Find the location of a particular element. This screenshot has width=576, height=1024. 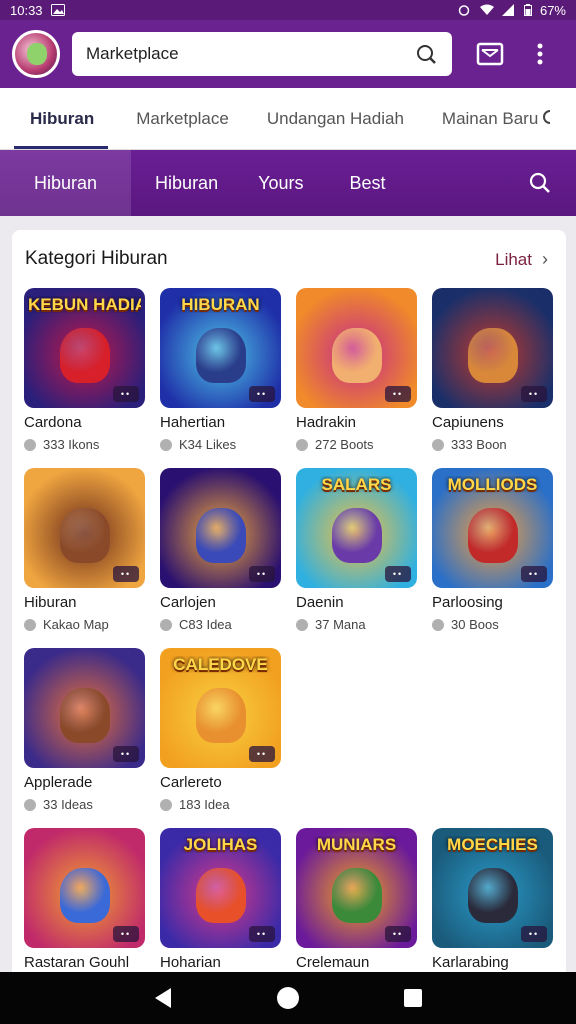

app-tile: •• Hadrakin 272 Boots is located at coordinates (356, 370).